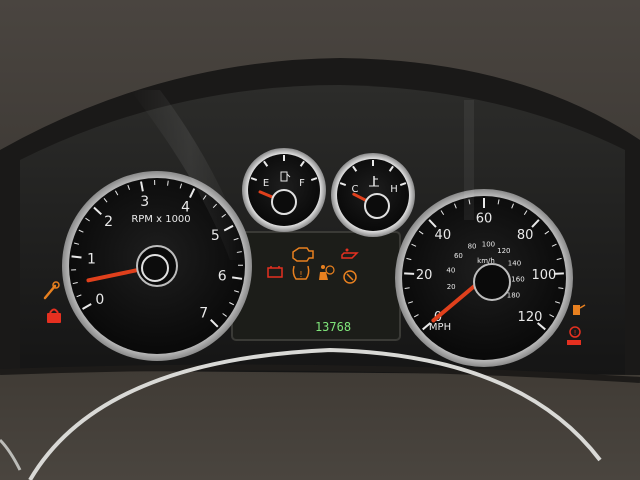 The height and width of the screenshot is (480, 640). I want to click on speedometer-kmh-label: 60, so click(458, 256).